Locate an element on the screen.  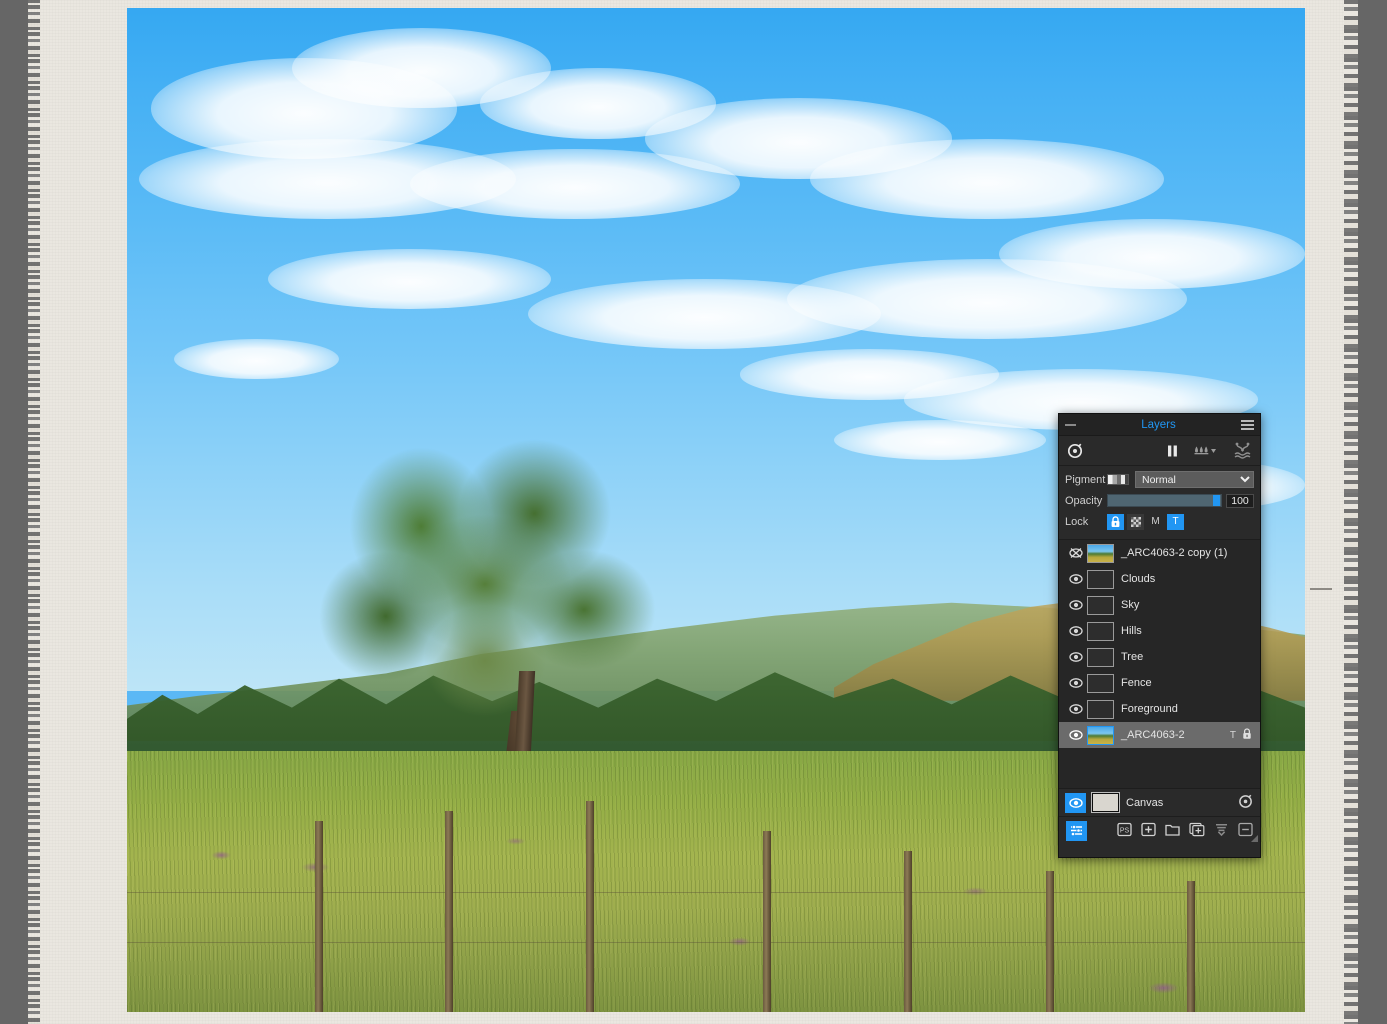
layer-properties: Pigment Normal Opacity 100 Lock M T is located at coordinates (1159, 503).